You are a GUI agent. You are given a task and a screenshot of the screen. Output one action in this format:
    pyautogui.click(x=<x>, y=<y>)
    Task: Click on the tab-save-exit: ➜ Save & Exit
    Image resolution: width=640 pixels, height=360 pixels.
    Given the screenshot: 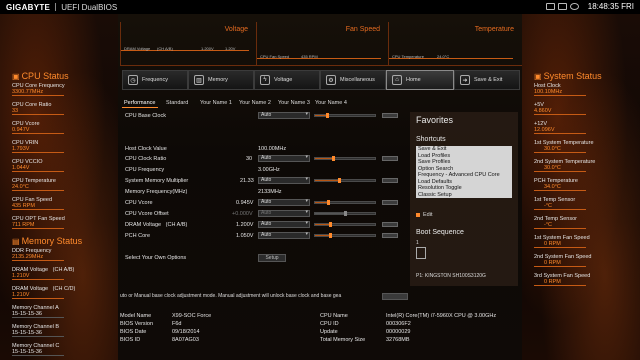 What is the action you would take?
    pyautogui.click(x=487, y=80)
    